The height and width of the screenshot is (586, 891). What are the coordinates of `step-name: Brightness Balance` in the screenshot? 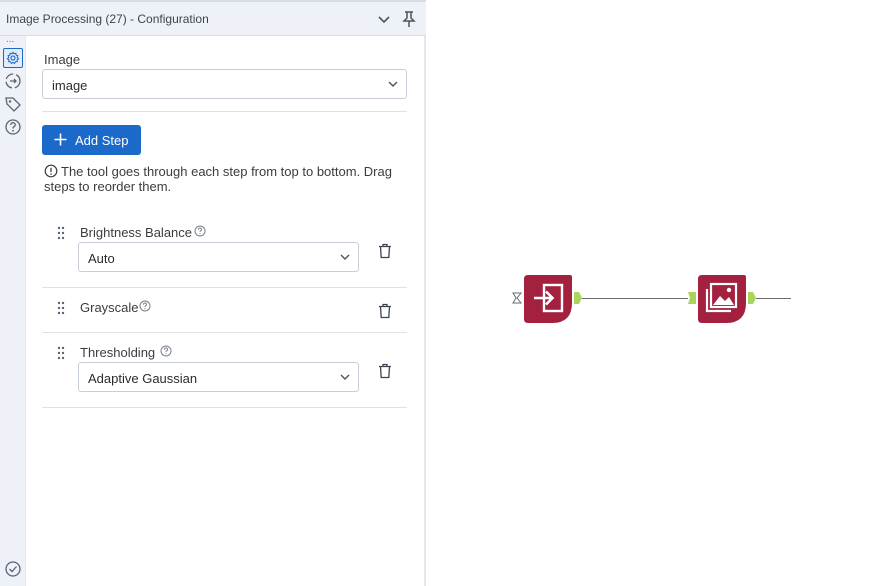 It's located at (136, 232).